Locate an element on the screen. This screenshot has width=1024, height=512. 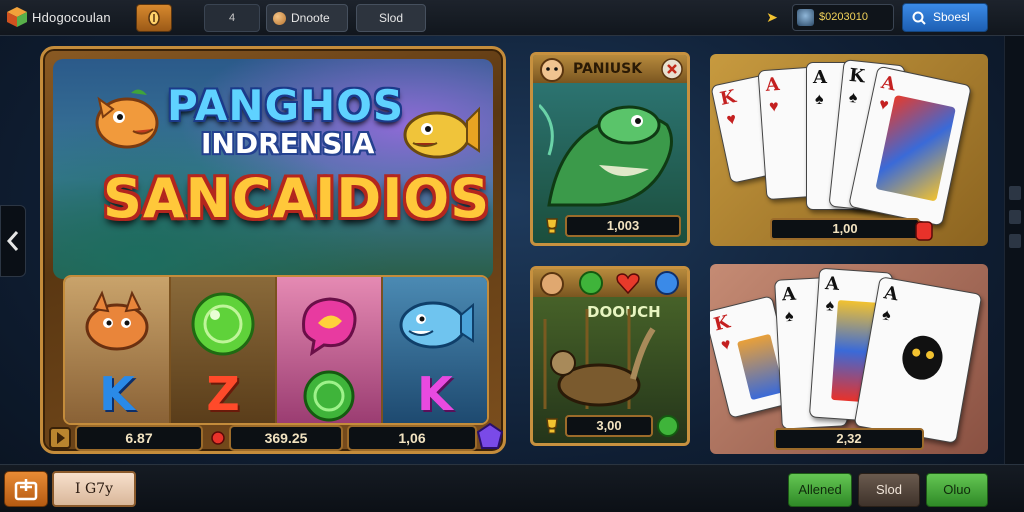
heart-icon is located at coordinates (628, 283).